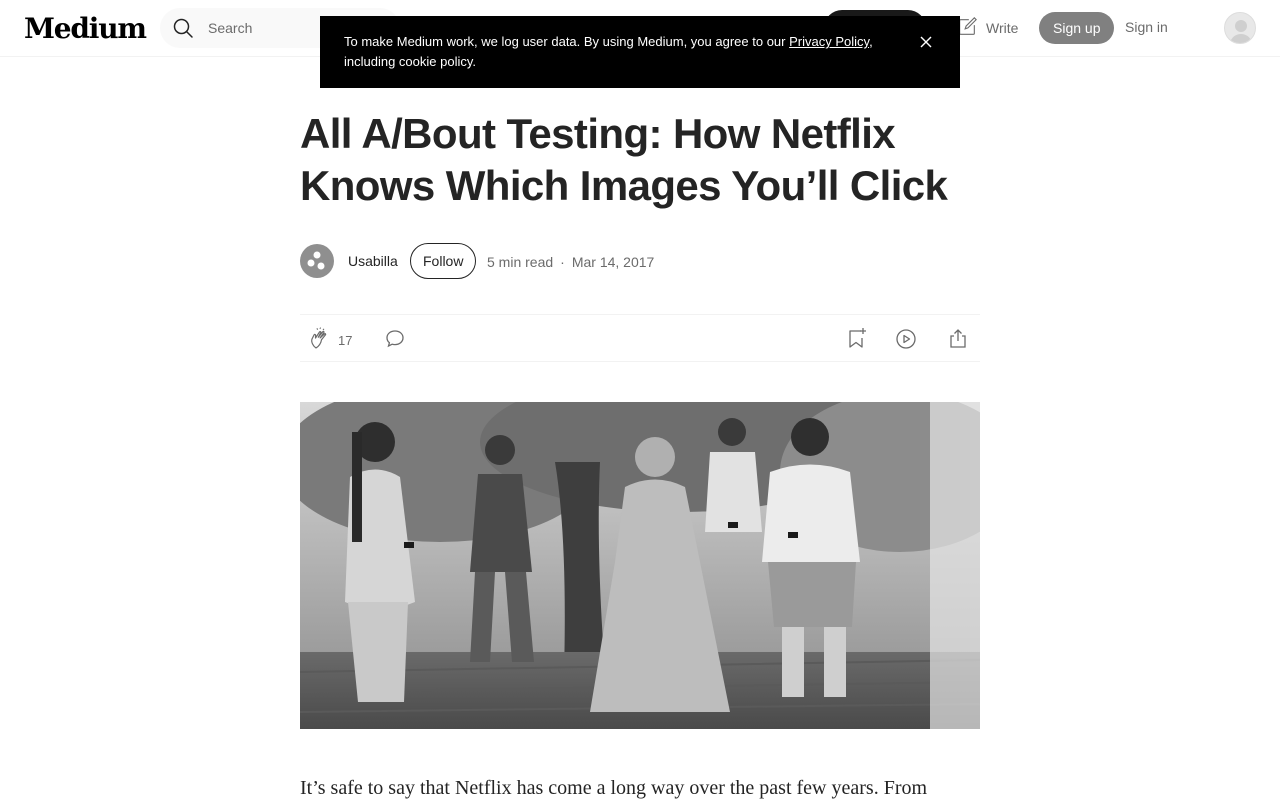 This screenshot has width=1280, height=800. Describe the element at coordinates (85, 28) in the screenshot. I see `medium-logo: Medium` at that location.